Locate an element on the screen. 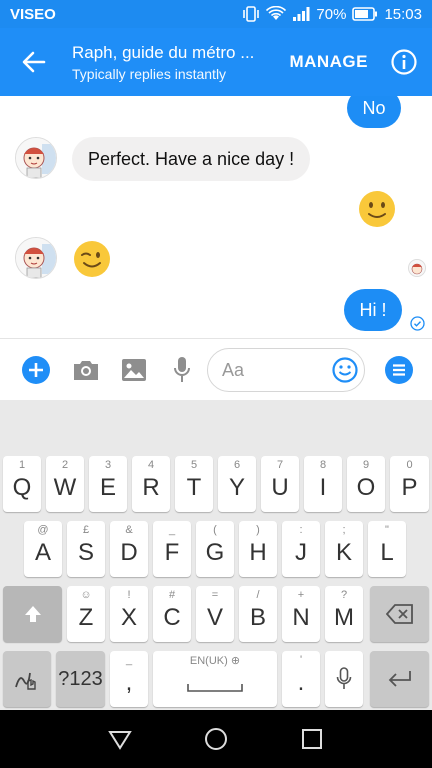 The height and width of the screenshot is (768, 432). backspace-key is located at coordinates (399, 614).